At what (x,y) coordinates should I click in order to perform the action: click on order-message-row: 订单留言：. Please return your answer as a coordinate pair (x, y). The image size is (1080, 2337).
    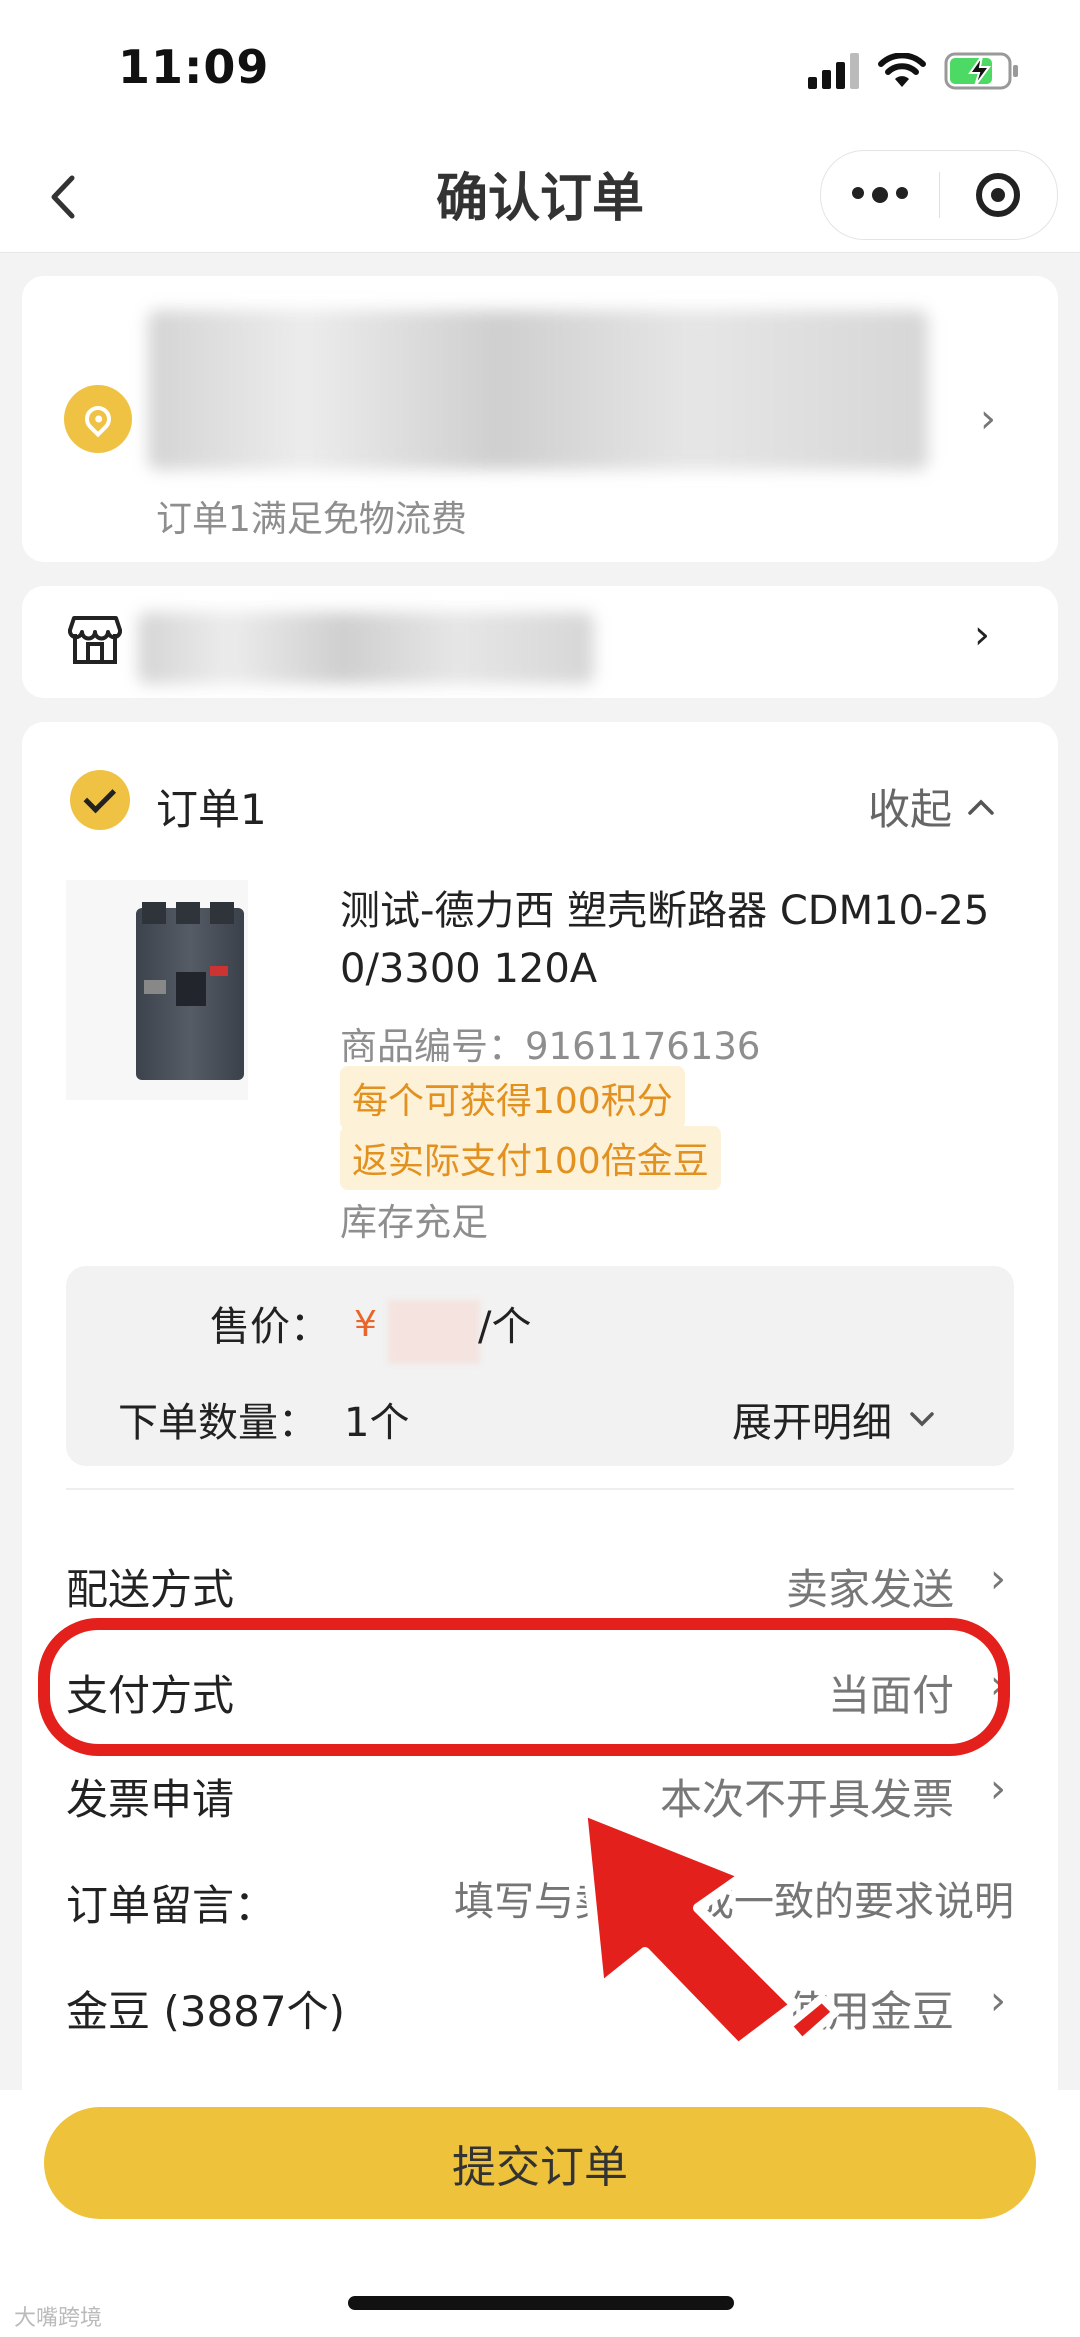
    Looking at the image, I should click on (540, 1907).